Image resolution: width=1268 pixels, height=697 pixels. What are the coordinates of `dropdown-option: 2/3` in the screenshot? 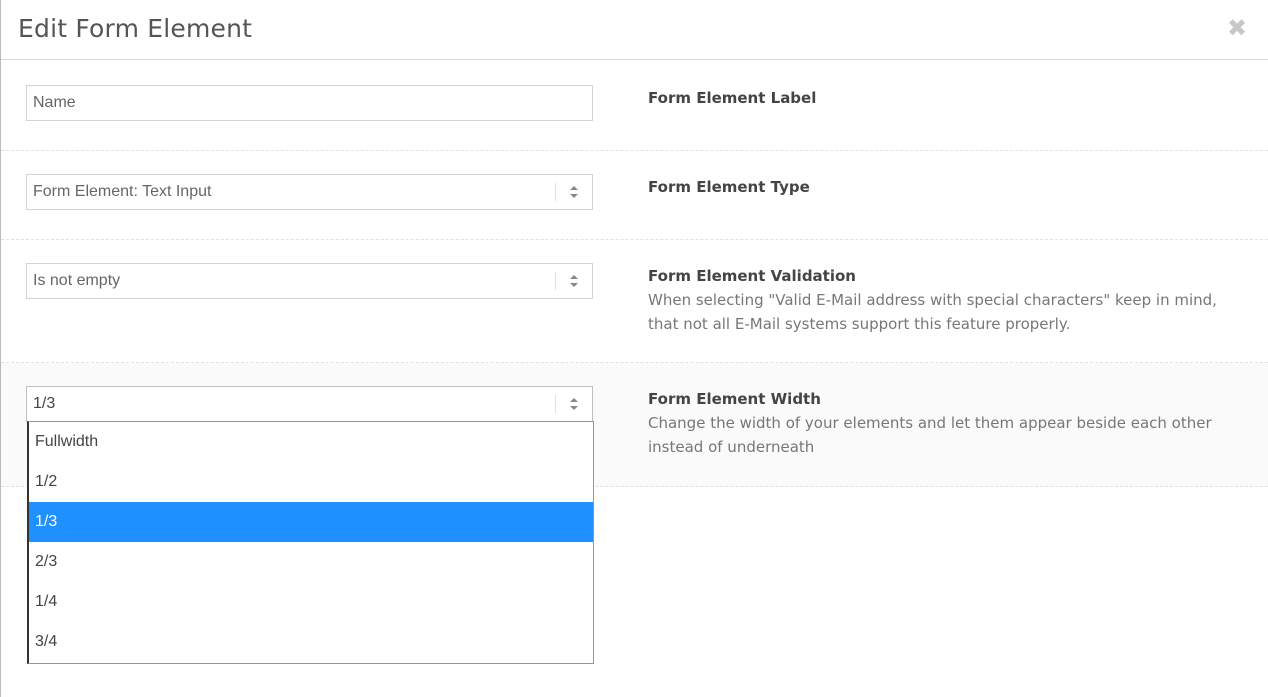 It's located at (311, 562).